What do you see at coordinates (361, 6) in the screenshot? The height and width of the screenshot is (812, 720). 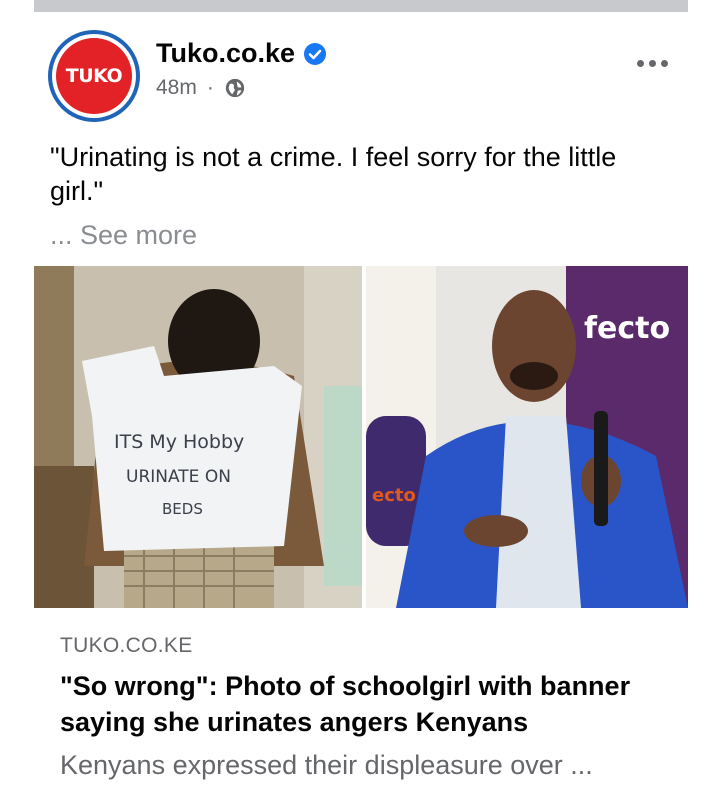 I see `previous-post-divider` at bounding box center [361, 6].